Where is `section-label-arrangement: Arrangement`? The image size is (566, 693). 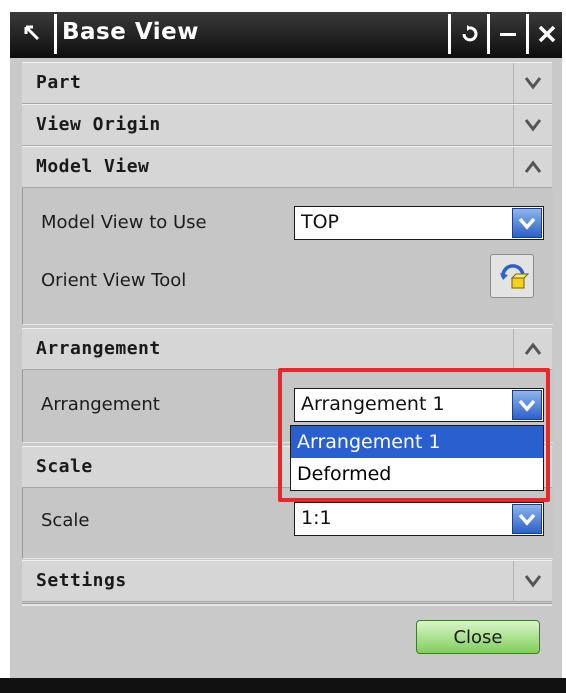 section-label-arrangement: Arrangement is located at coordinates (98, 348).